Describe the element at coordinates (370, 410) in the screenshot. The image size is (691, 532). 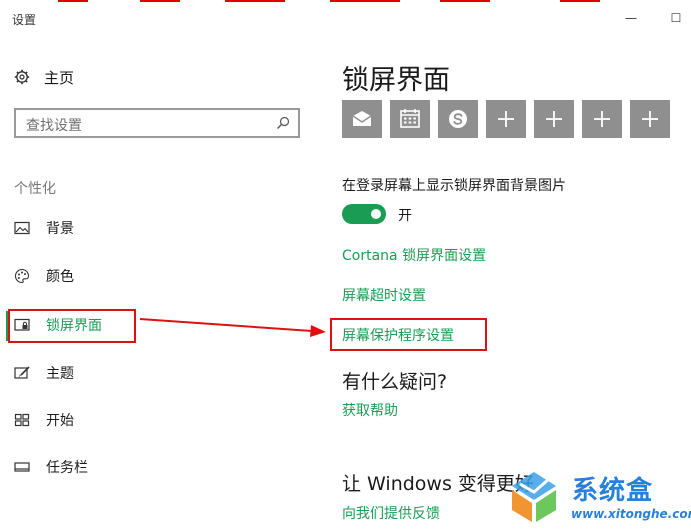
I see `get-help-link: 获取帮助` at that location.